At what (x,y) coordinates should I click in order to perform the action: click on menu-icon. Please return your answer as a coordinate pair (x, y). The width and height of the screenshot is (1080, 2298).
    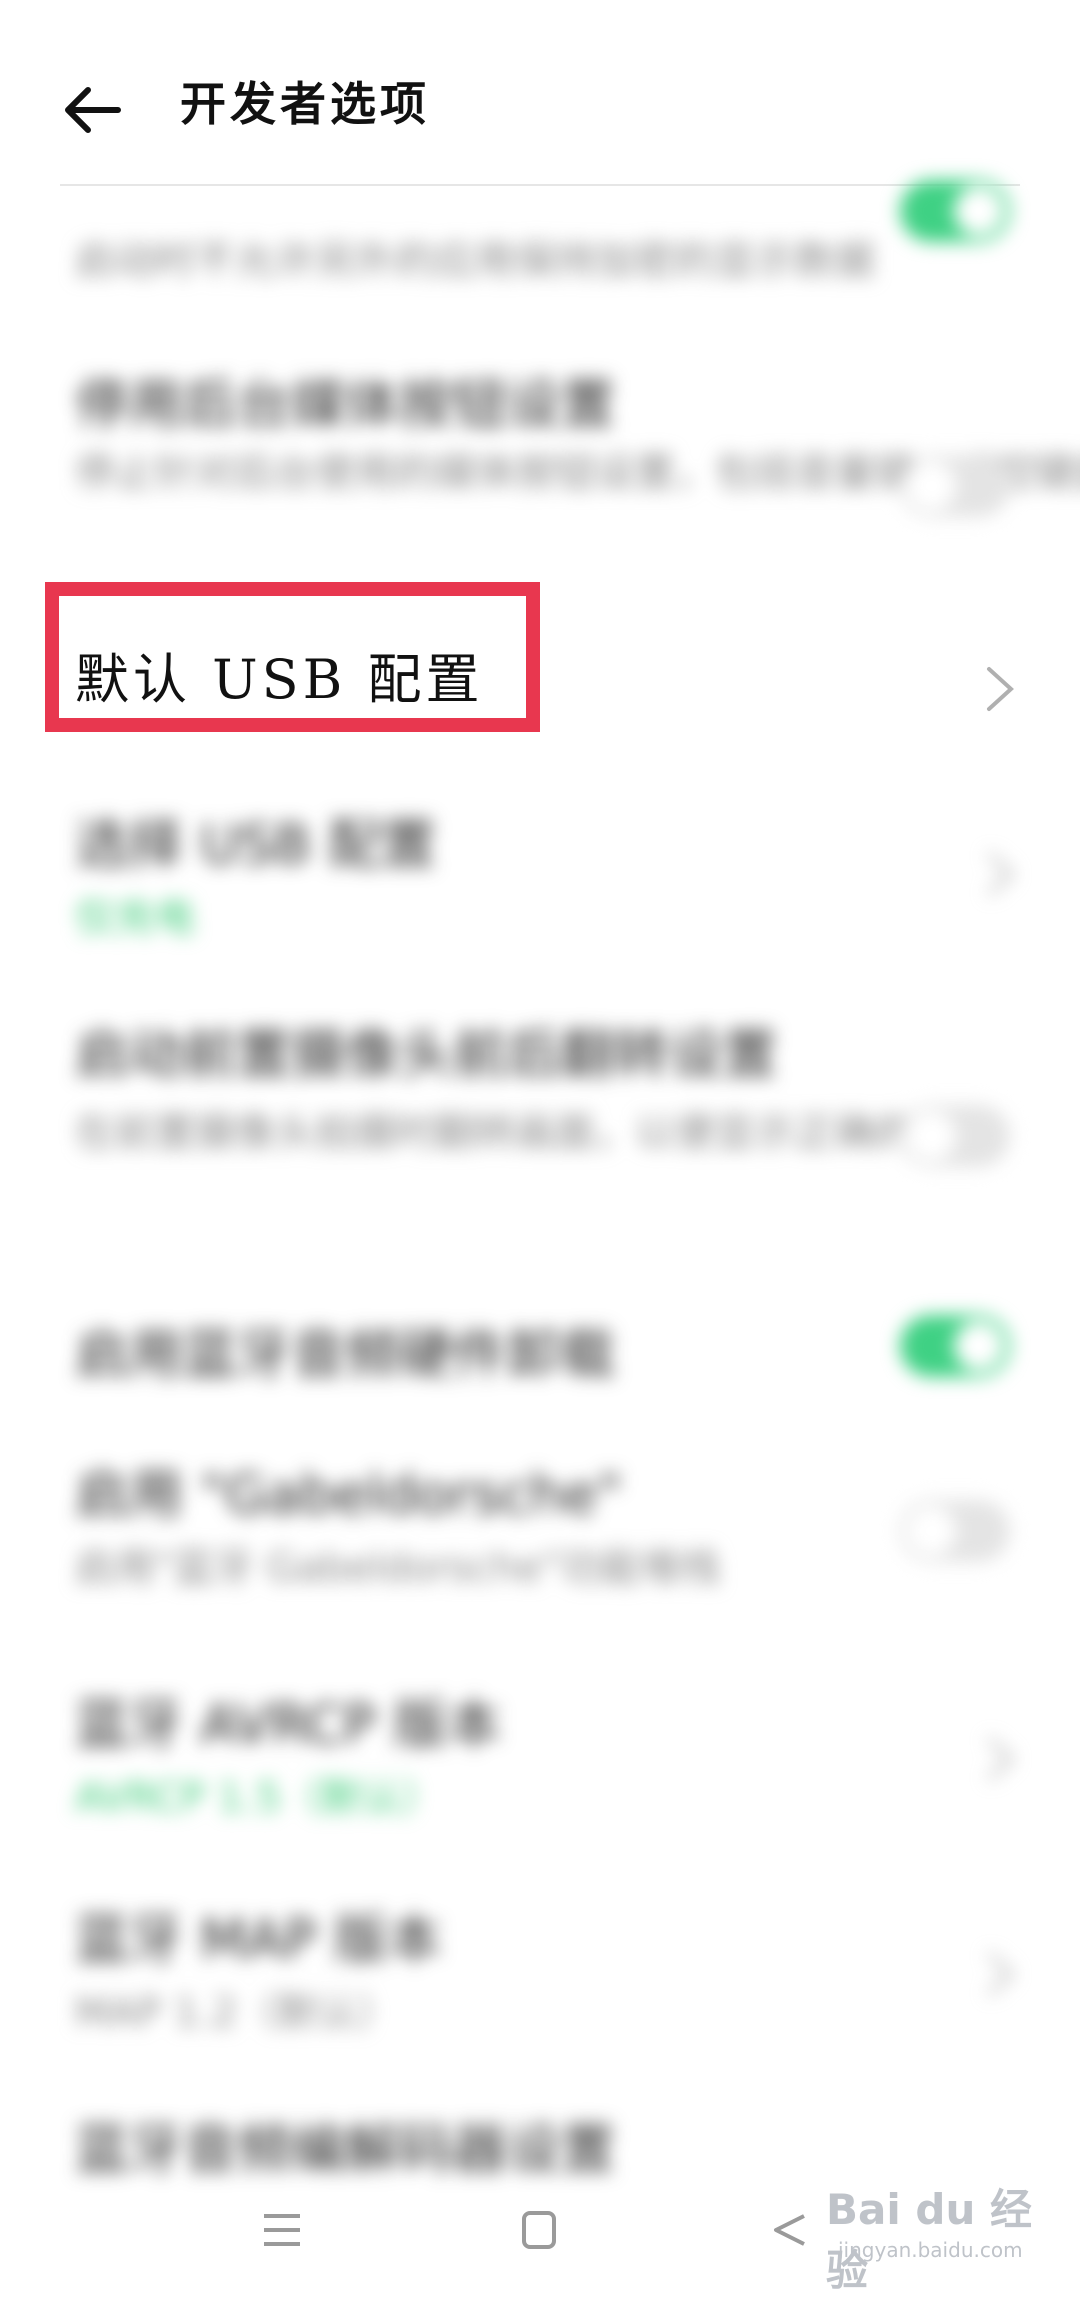
    Looking at the image, I should click on (282, 2230).